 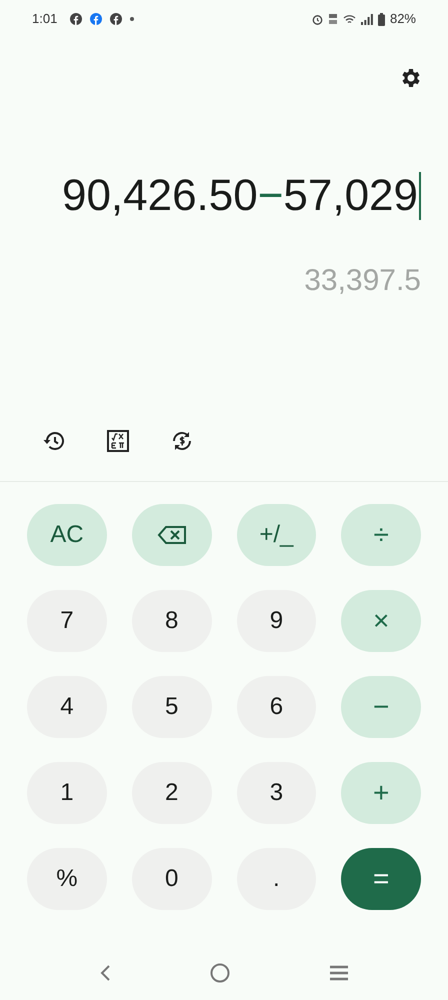 What do you see at coordinates (67, 707) in the screenshot?
I see `digit-key: 4` at bounding box center [67, 707].